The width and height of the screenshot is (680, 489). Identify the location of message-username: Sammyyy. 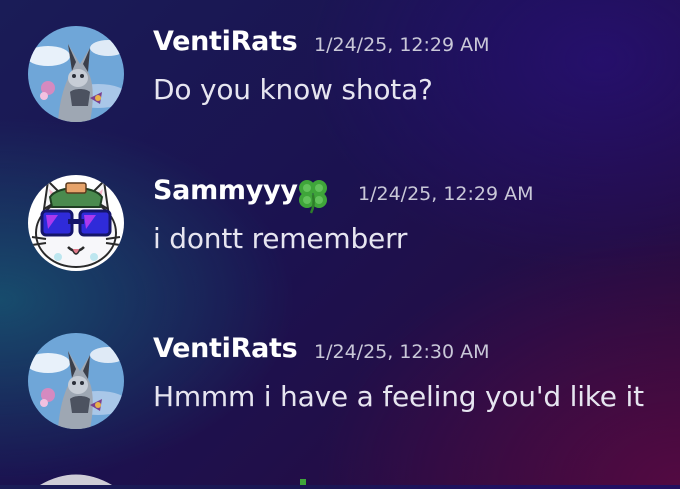
(225, 190).